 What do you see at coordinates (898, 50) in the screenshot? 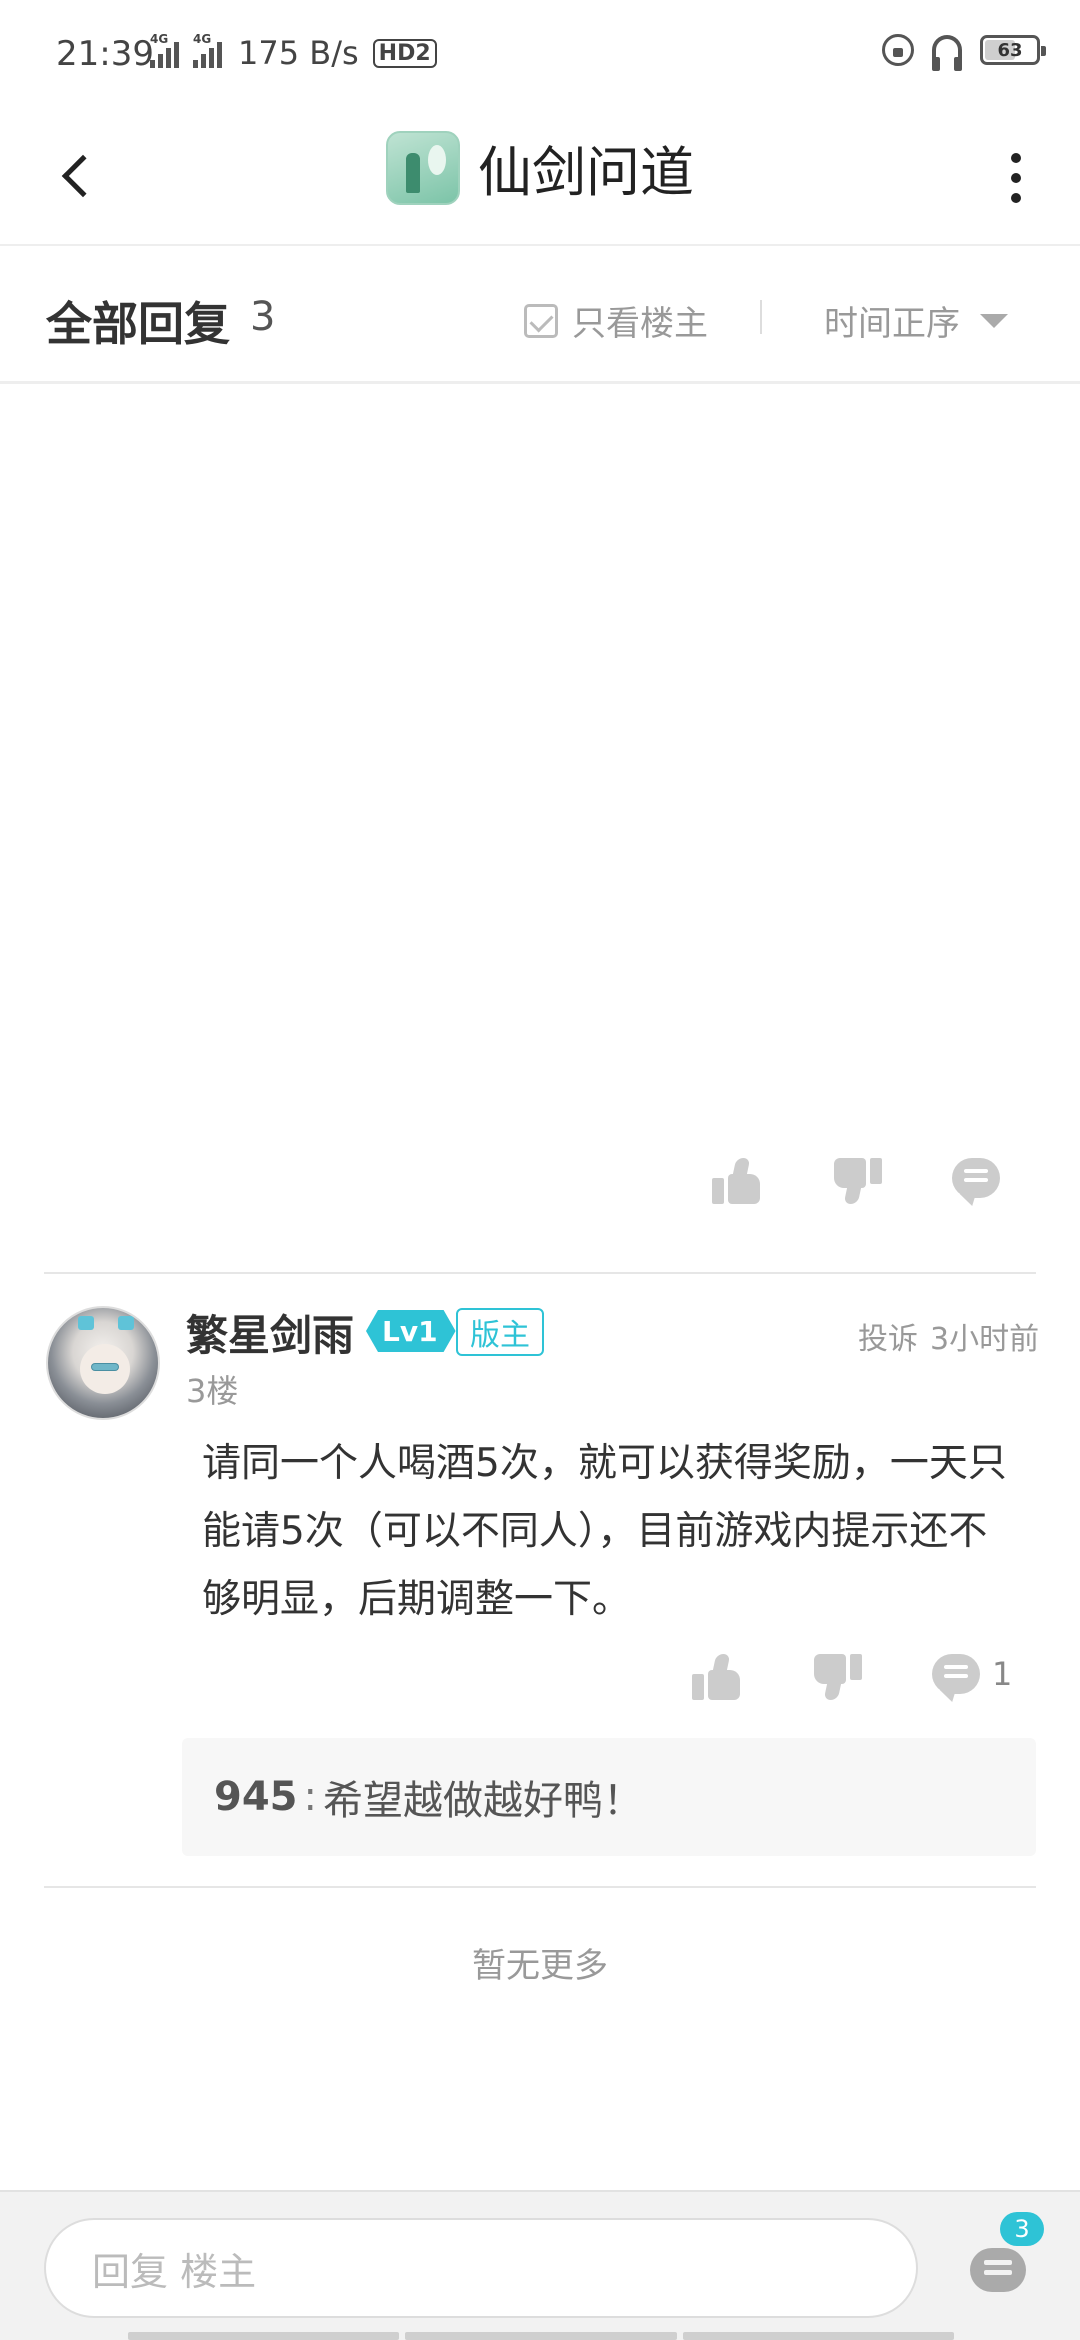
I see `rotation-lock-icon` at bounding box center [898, 50].